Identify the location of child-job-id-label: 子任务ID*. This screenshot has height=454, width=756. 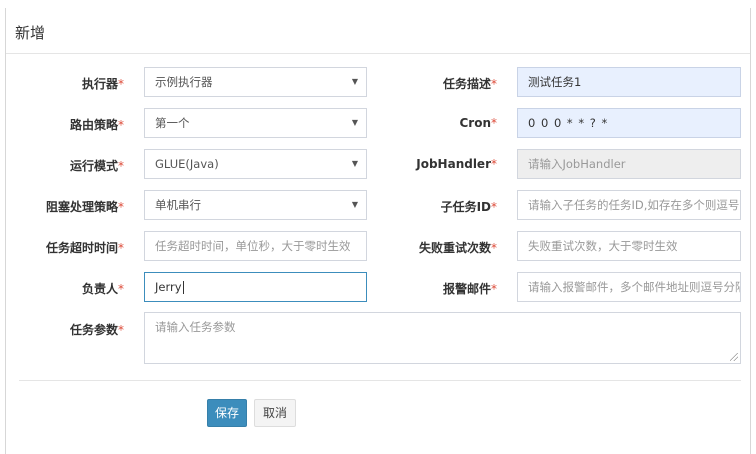
(468, 207).